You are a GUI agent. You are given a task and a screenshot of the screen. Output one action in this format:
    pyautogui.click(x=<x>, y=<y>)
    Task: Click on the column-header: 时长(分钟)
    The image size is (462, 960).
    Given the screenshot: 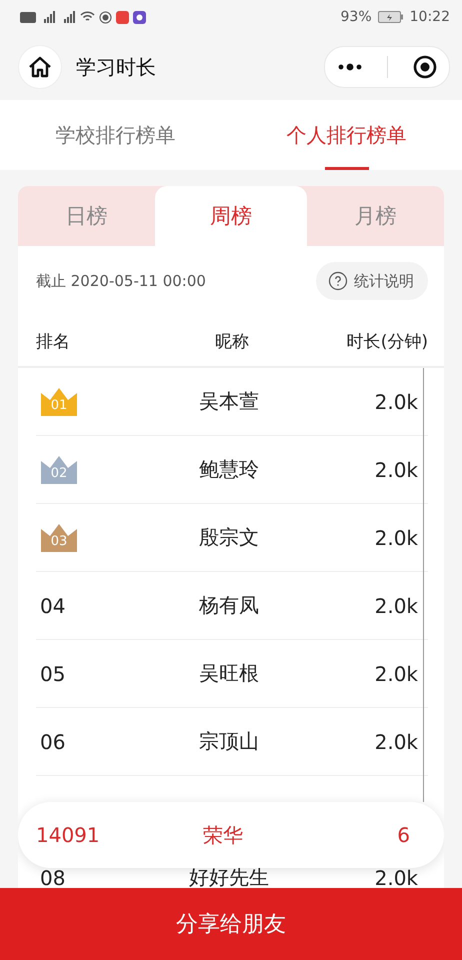 What is the action you would take?
    pyautogui.click(x=387, y=341)
    